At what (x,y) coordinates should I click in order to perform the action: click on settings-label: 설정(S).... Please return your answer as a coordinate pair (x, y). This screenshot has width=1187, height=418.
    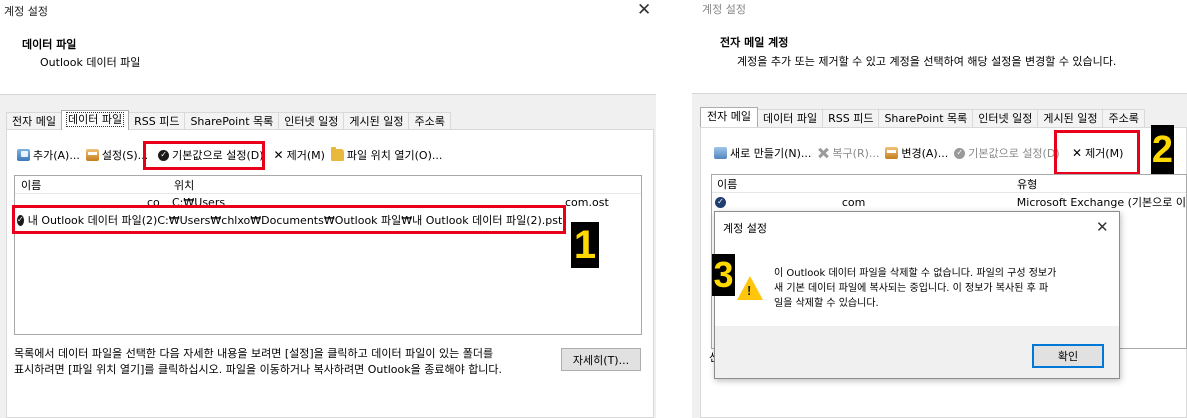
    Looking at the image, I should click on (125, 155).